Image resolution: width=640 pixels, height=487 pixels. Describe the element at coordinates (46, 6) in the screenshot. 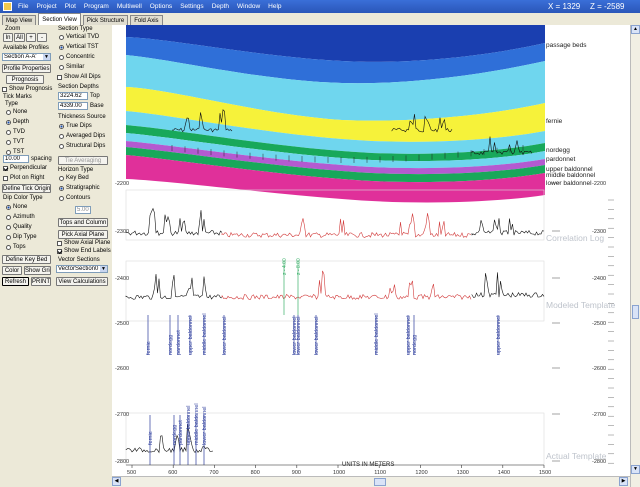

I see `menu-project: Project` at that location.